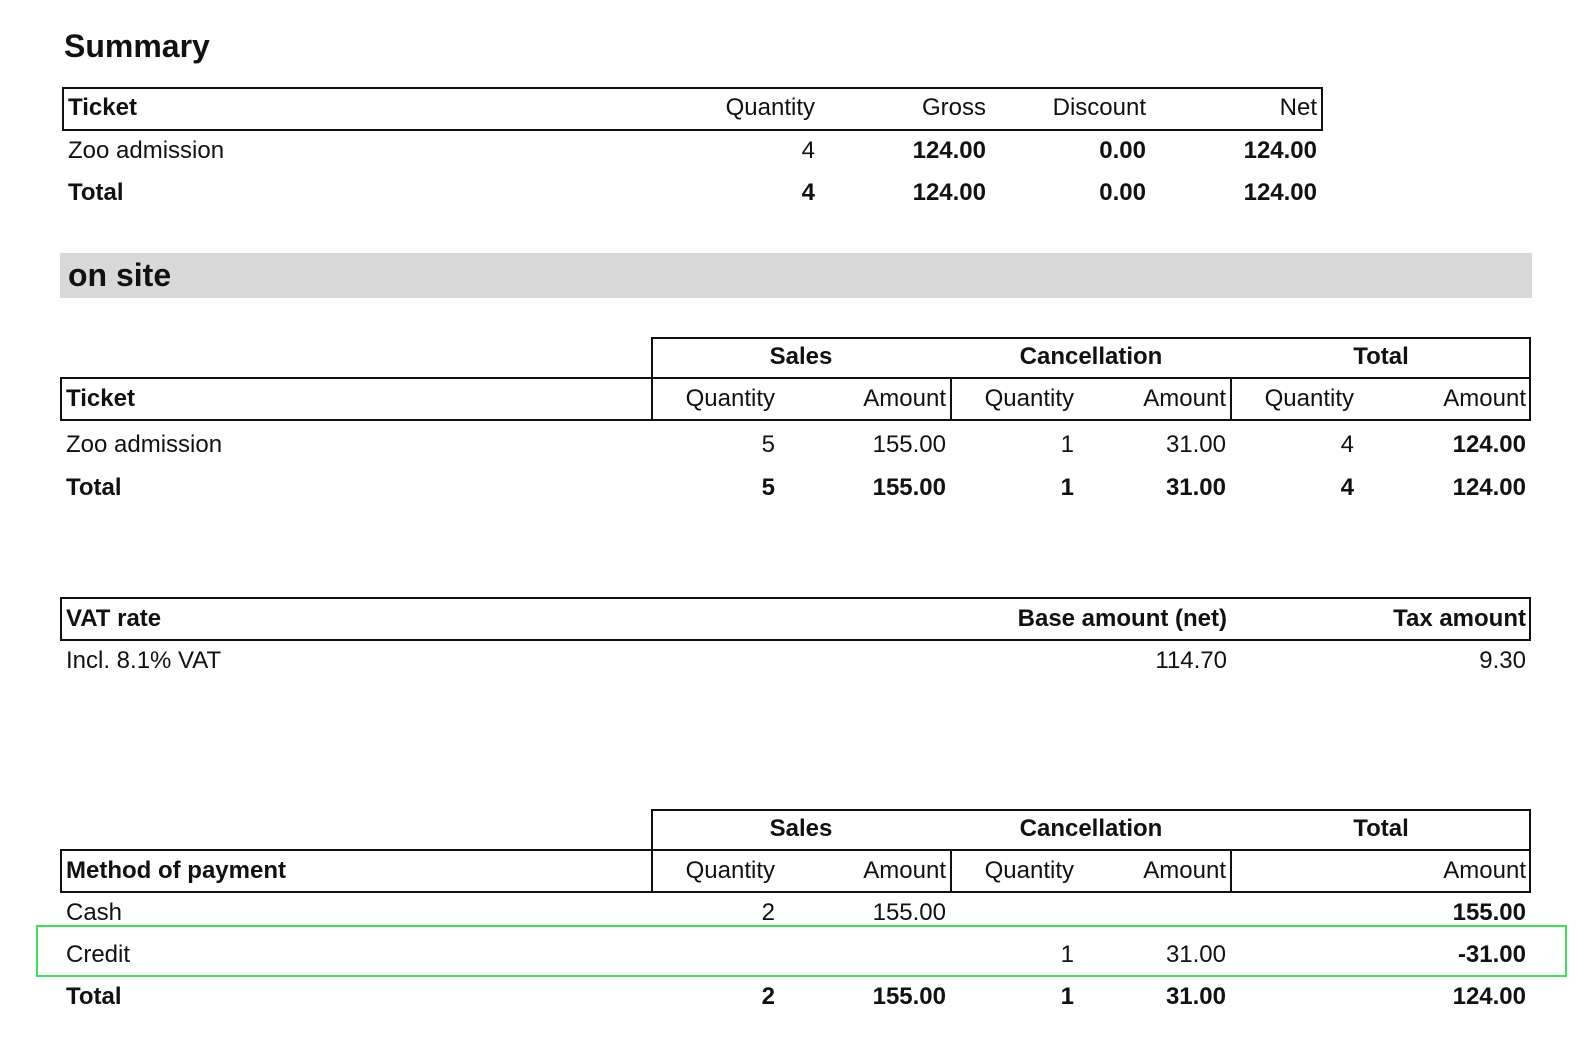  What do you see at coordinates (1091, 828) in the screenshot?
I see `payment-group-cancellation: Cancellation` at bounding box center [1091, 828].